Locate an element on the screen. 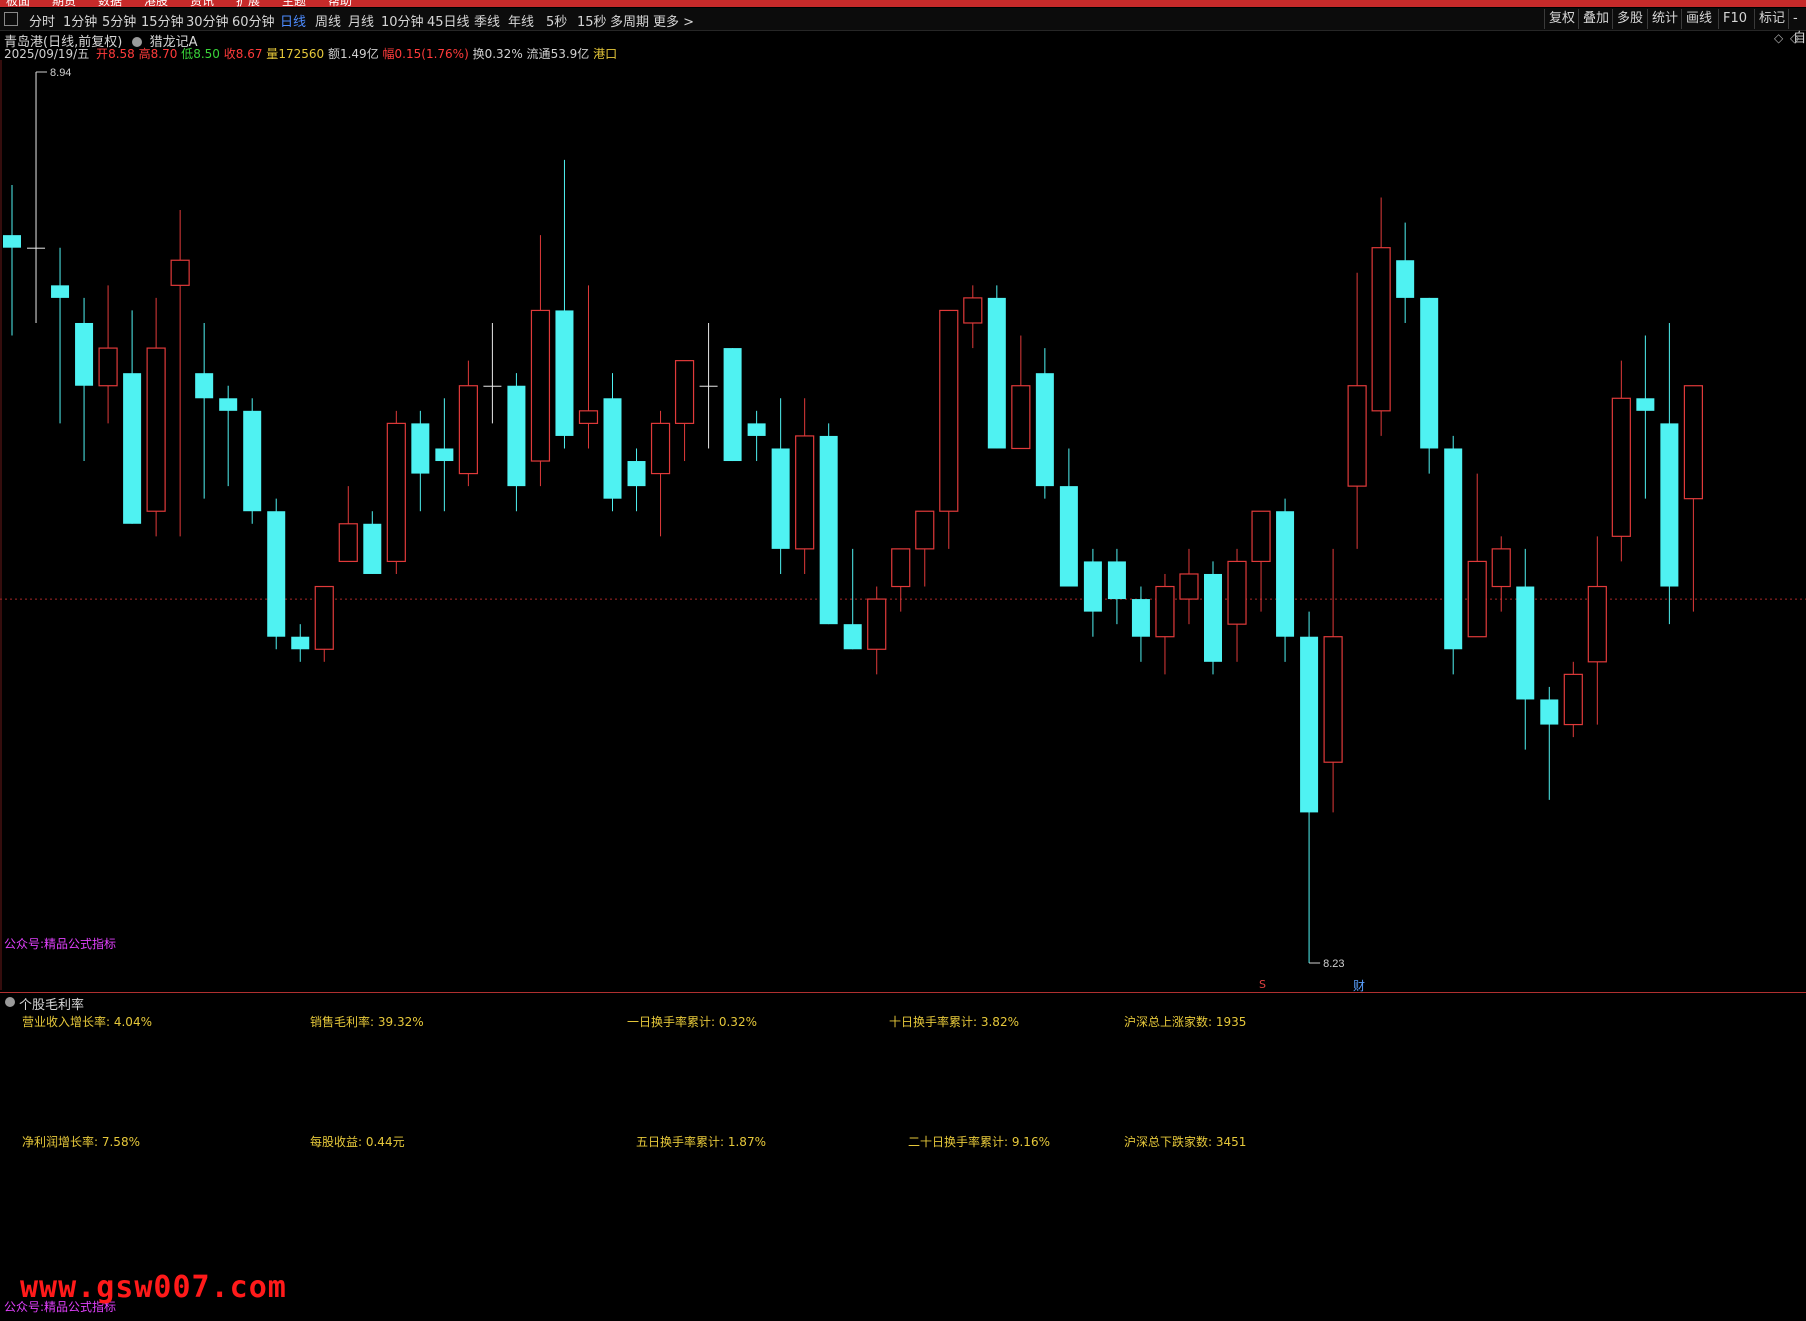 The width and height of the screenshot is (1806, 1321). collapse-icon: ◇ is located at coordinates (1778, 38).